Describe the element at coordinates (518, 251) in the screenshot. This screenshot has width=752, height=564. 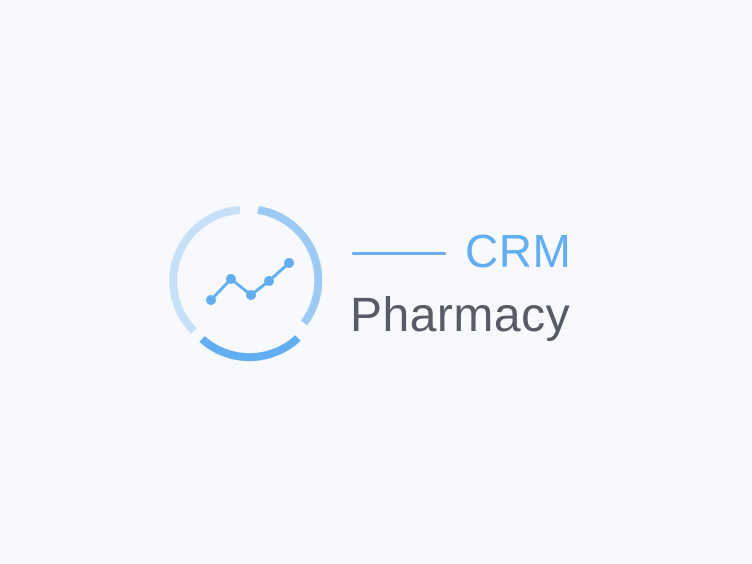
I see `brand-top-word: CRM` at that location.